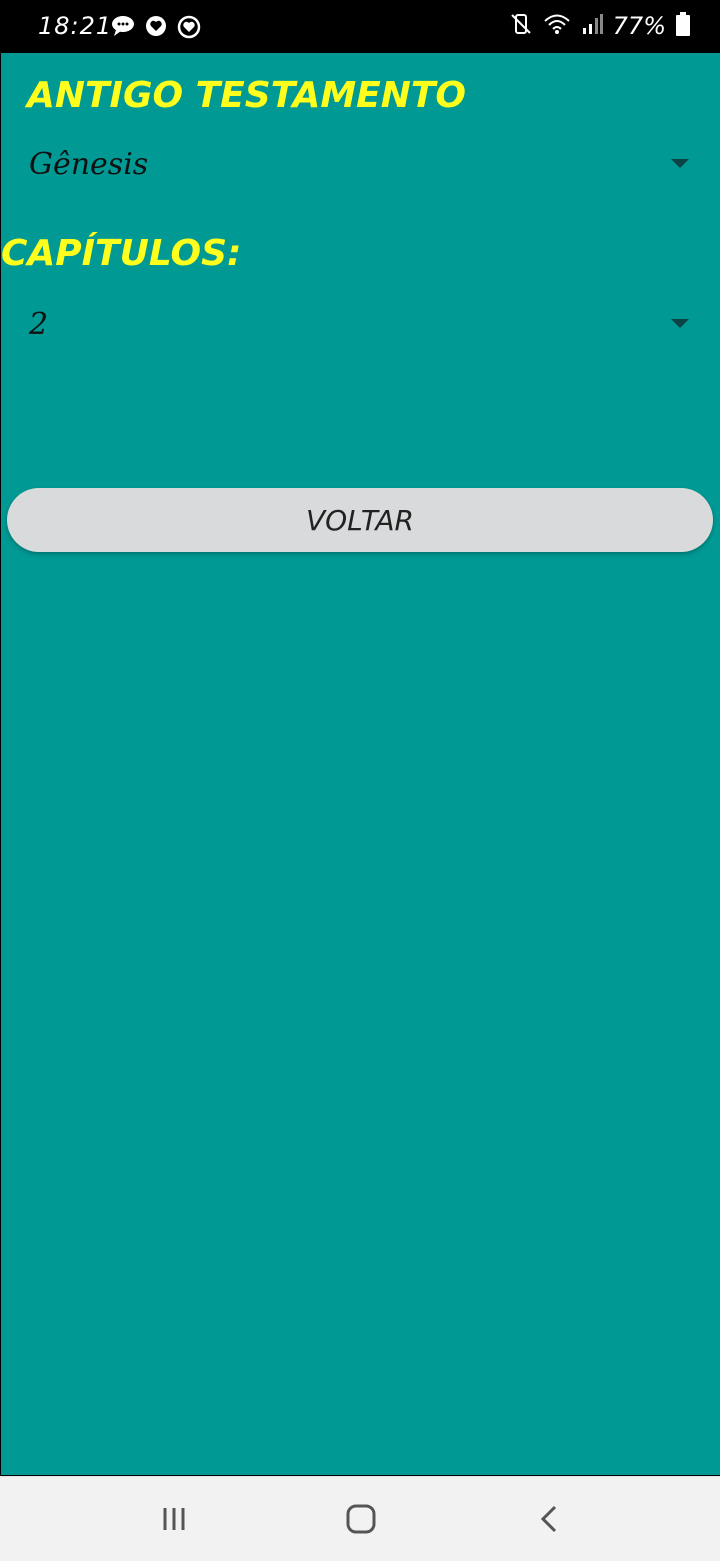 This screenshot has width=720, height=1561. What do you see at coordinates (123, 29) in the screenshot?
I see `chat-bubble-icon` at bounding box center [123, 29].